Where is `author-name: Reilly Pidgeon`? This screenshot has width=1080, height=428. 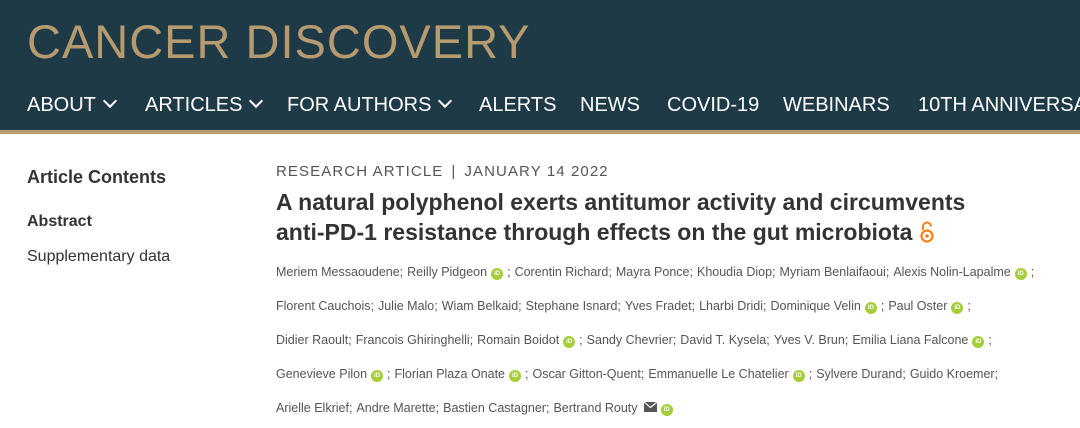
author-name: Reilly Pidgeon is located at coordinates (447, 272).